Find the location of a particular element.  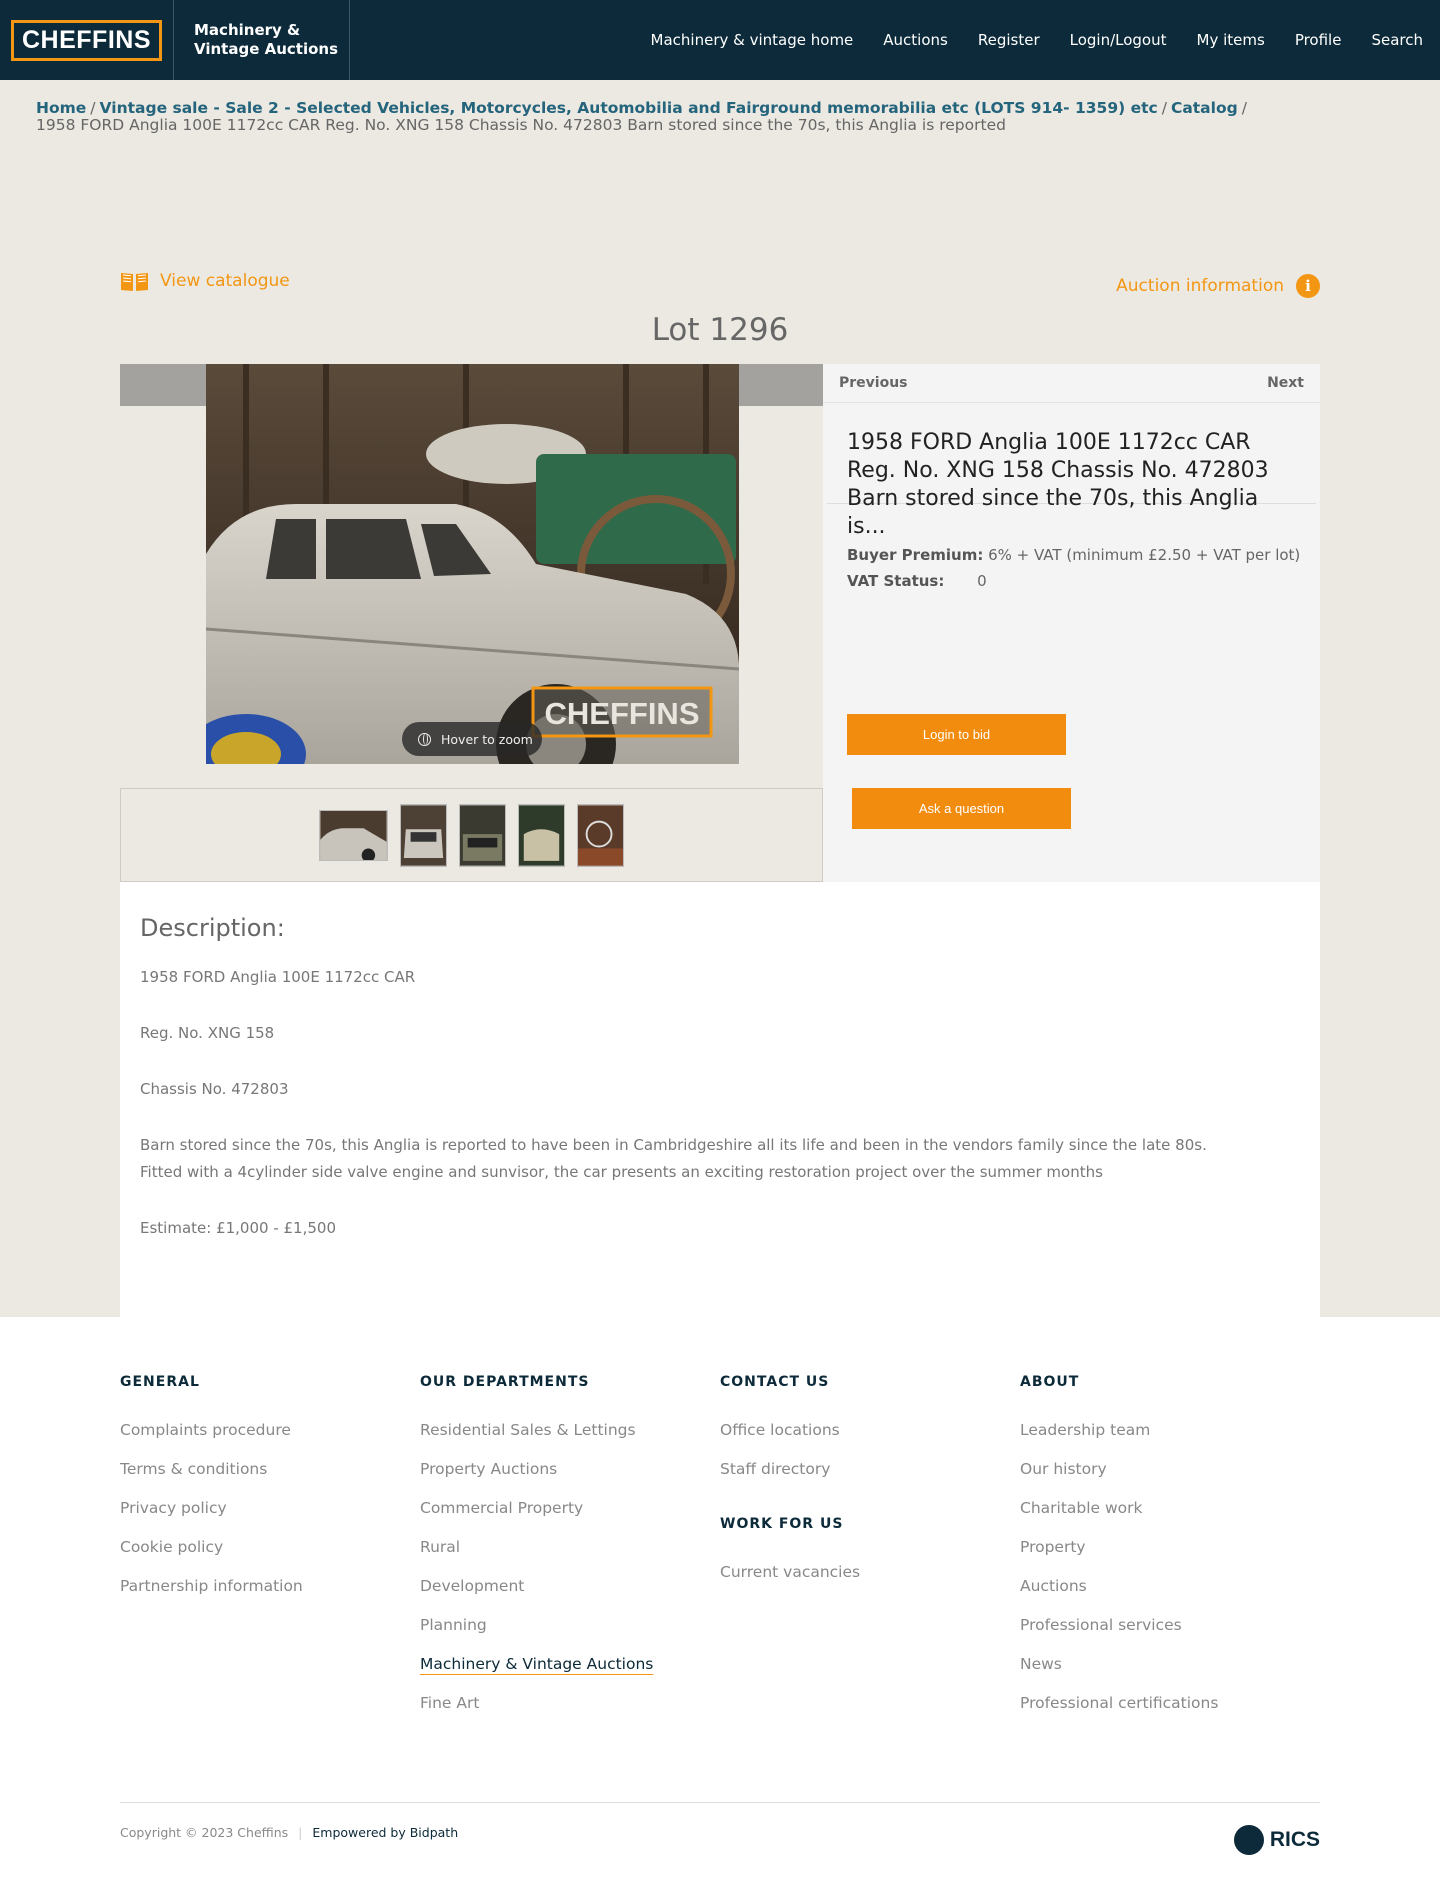

nav-login-logout: Login/Logout is located at coordinates (1118, 40).